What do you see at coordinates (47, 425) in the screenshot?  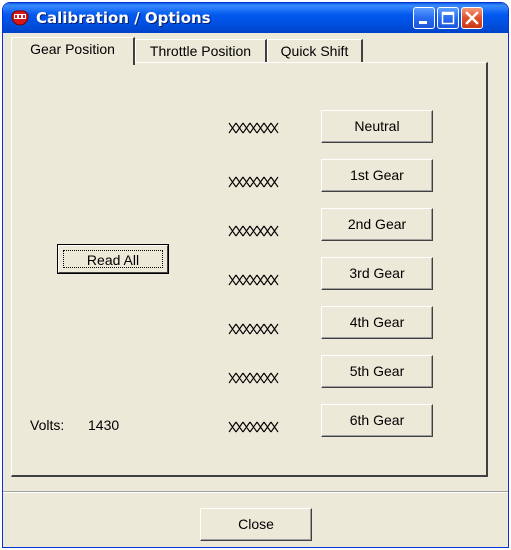 I see `volts-label: Volts:` at bounding box center [47, 425].